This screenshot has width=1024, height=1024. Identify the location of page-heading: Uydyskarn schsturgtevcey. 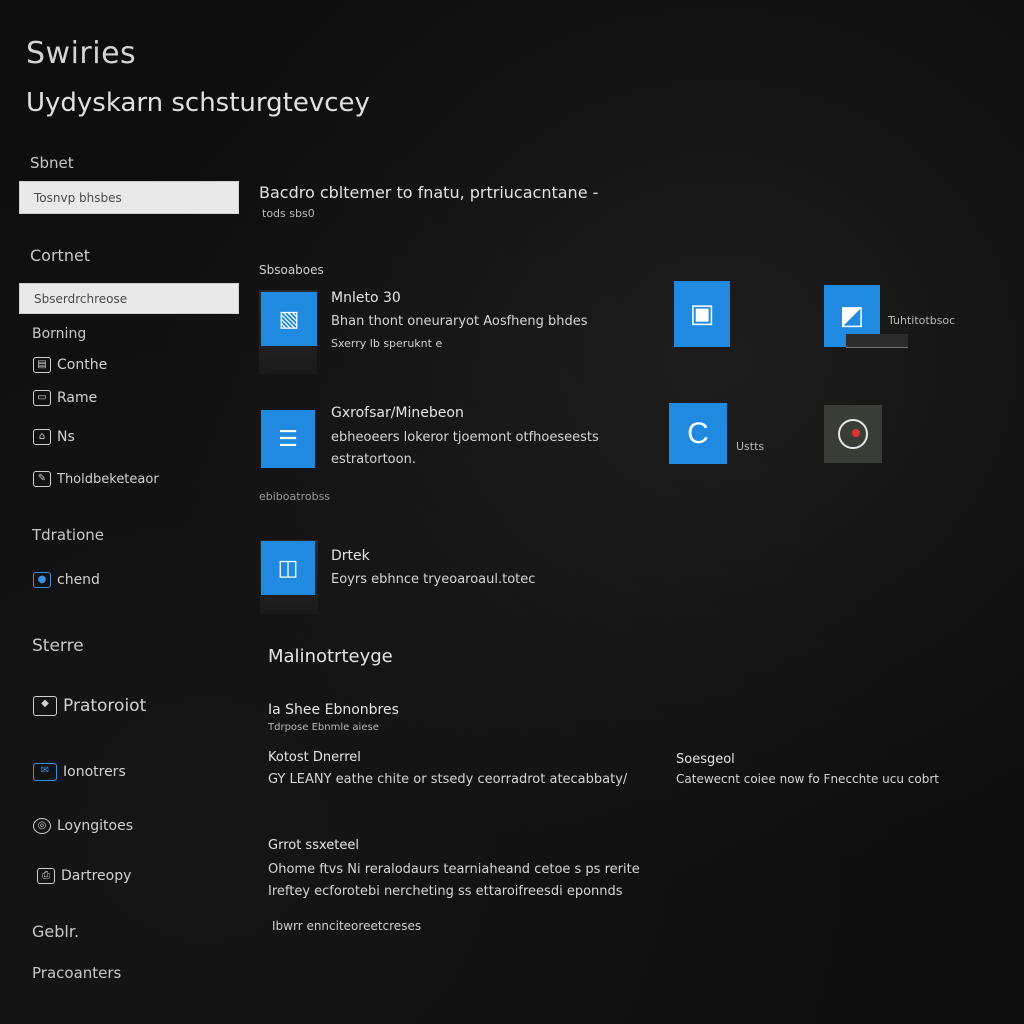
(198, 103).